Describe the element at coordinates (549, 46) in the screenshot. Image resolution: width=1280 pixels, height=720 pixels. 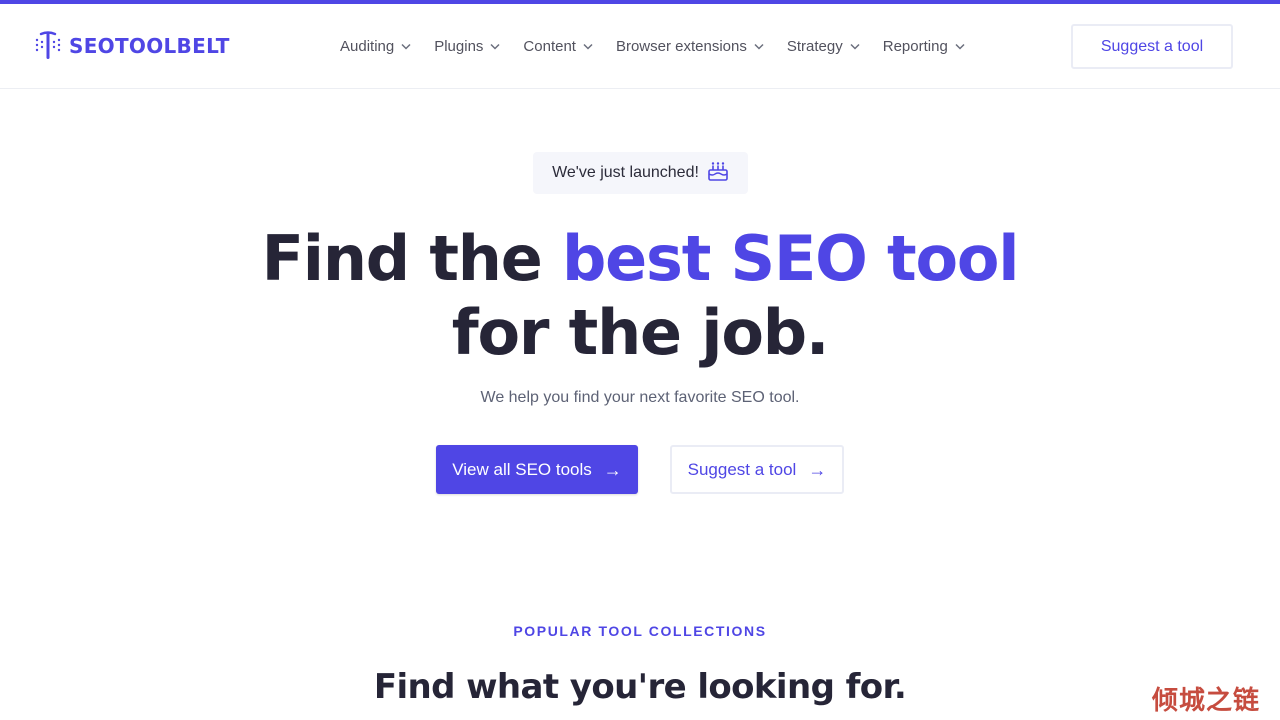
I see `nav-item-label: Content` at that location.